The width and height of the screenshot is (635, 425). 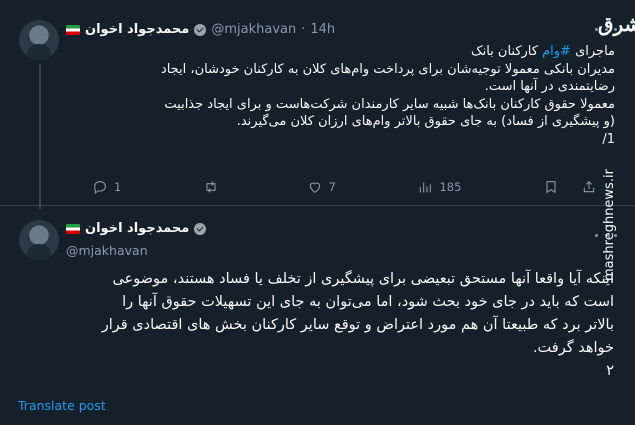 I want to click on tweet-time: 14h, so click(x=322, y=29).